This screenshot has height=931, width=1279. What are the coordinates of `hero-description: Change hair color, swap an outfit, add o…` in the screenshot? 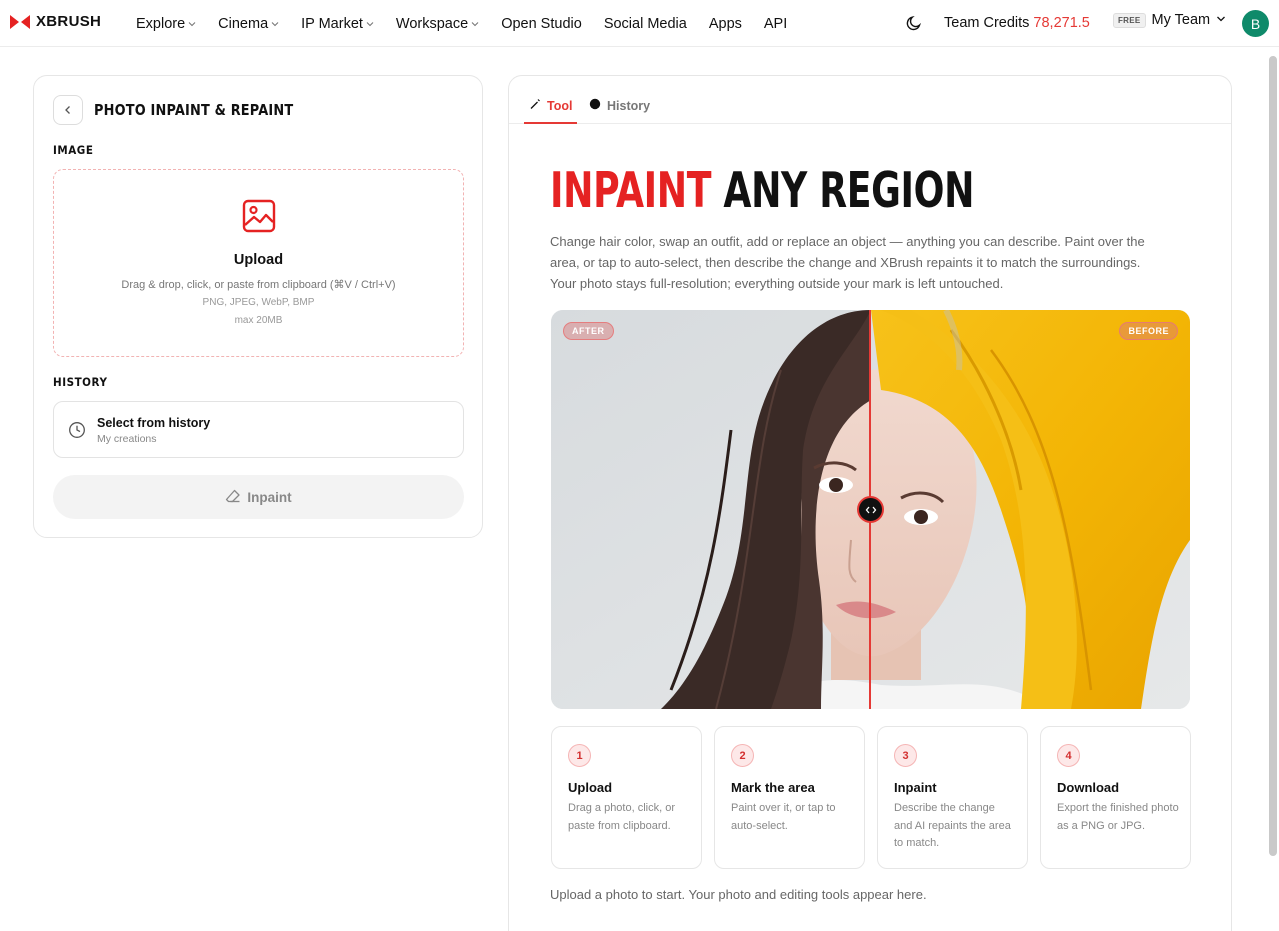 It's located at (847, 262).